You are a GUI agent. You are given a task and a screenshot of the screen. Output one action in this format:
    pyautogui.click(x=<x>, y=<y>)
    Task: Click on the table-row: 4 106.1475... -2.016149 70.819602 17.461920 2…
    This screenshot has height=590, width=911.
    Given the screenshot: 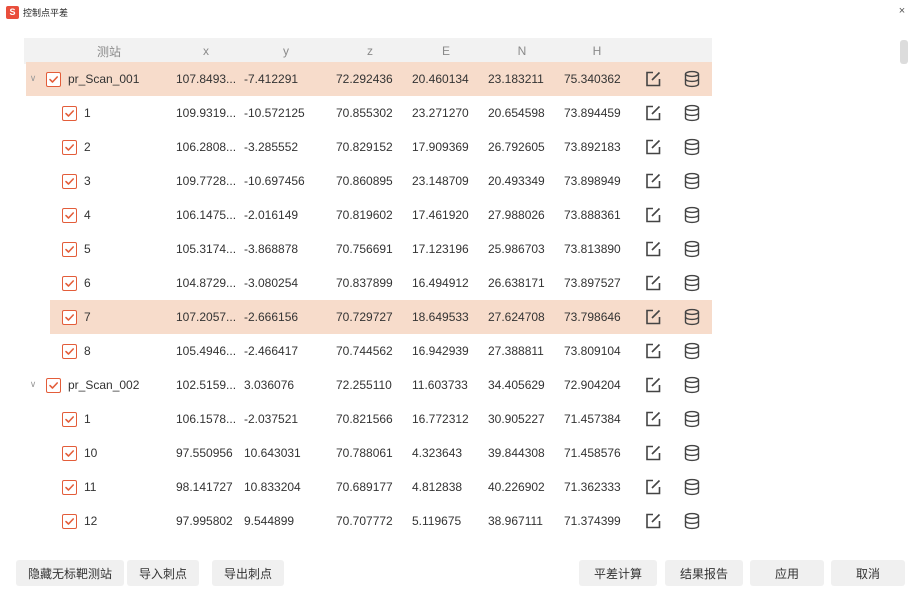 What is the action you would take?
    pyautogui.click(x=368, y=215)
    